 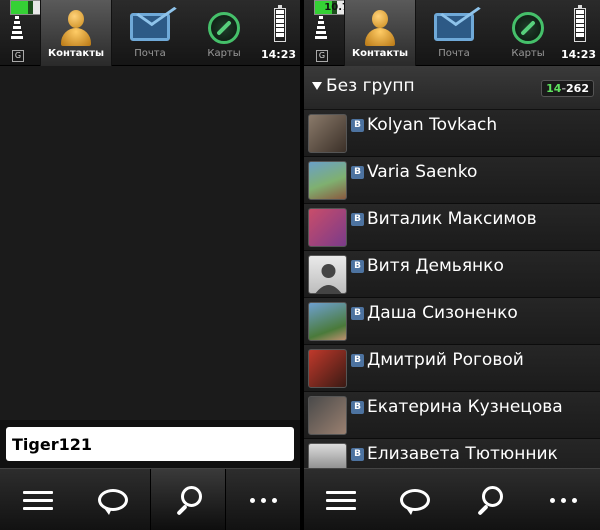 I want to click on avatar-placeholder-icon, so click(x=327, y=274).